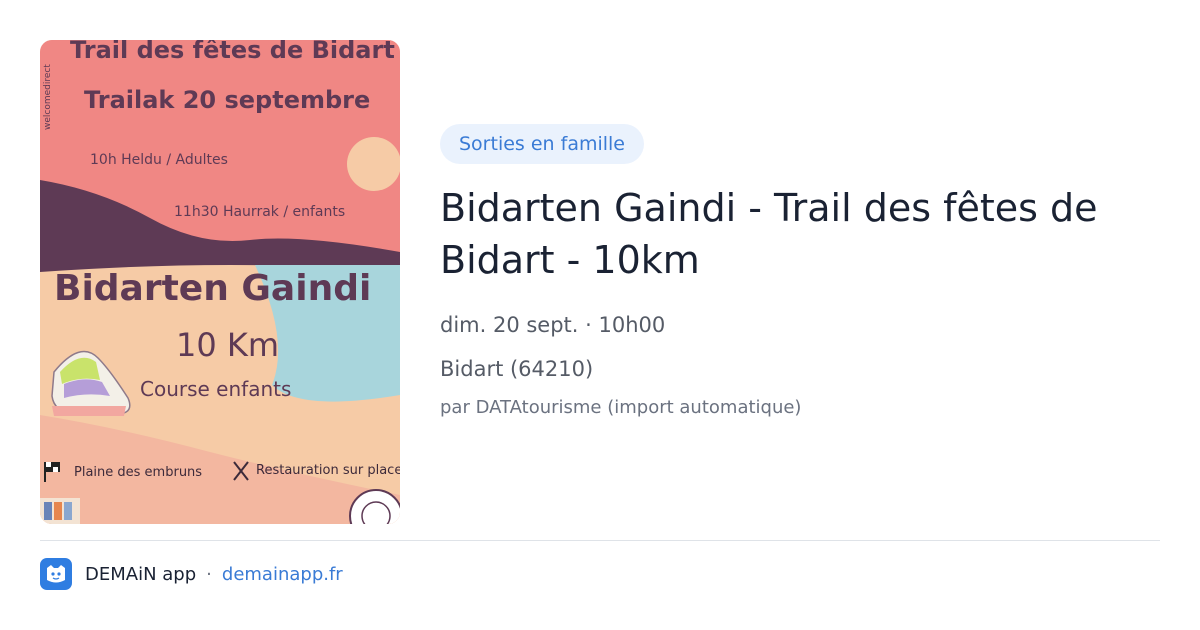 The width and height of the screenshot is (1200, 630). Describe the element at coordinates (215, 389) in the screenshot. I see `poster-kids: Course enfants` at that location.